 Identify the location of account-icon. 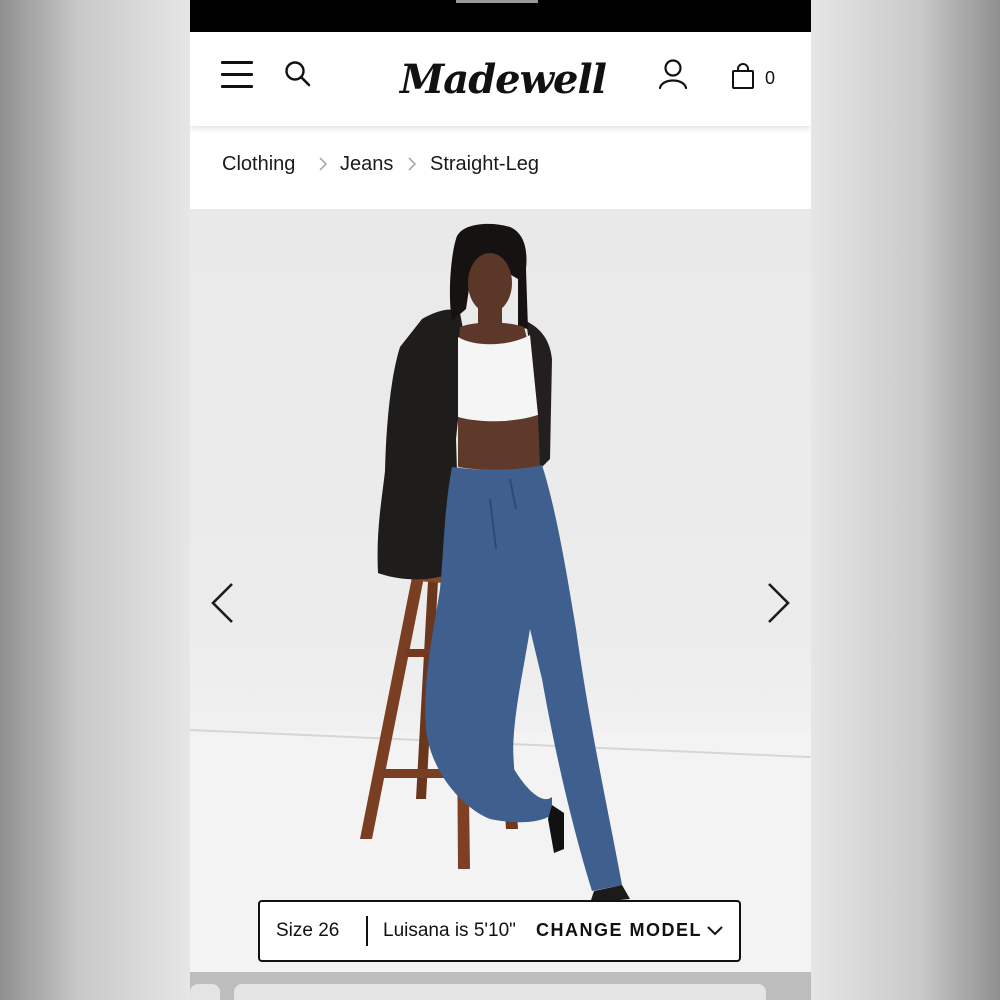
(673, 74).